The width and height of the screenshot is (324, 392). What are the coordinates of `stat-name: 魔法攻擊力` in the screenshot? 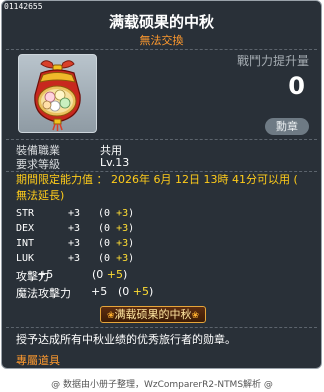 It's located at (43, 293).